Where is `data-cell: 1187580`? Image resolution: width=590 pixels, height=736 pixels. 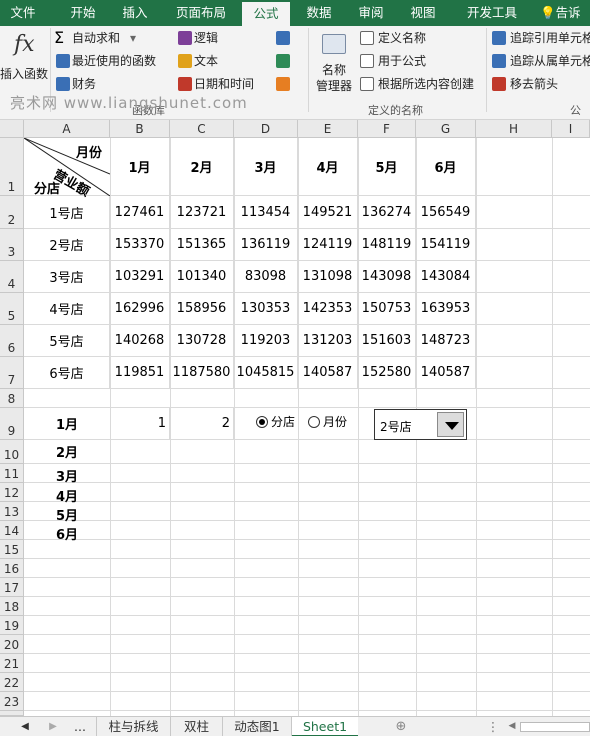 data-cell: 1187580 is located at coordinates (202, 373).